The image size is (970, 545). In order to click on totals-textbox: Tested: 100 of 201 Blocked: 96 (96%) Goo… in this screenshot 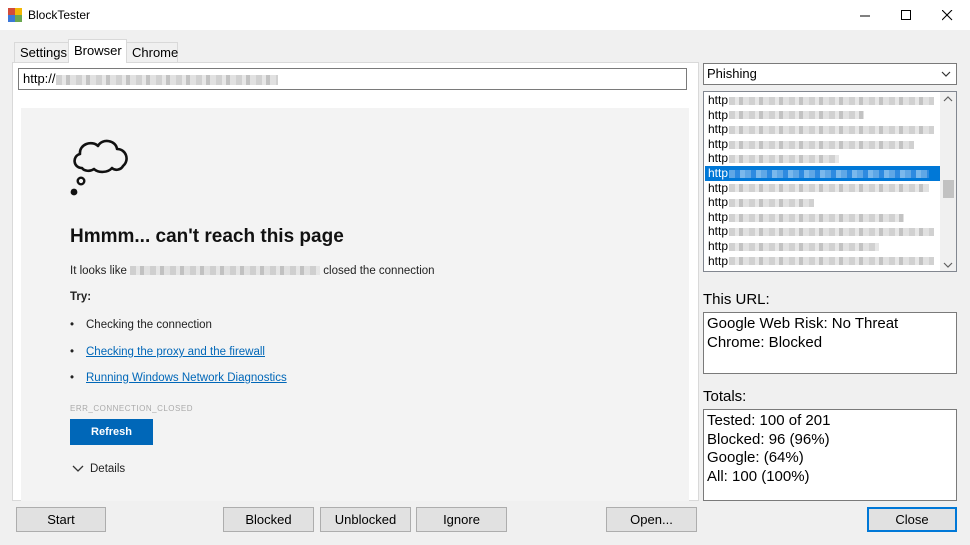, I will do `click(830, 455)`.